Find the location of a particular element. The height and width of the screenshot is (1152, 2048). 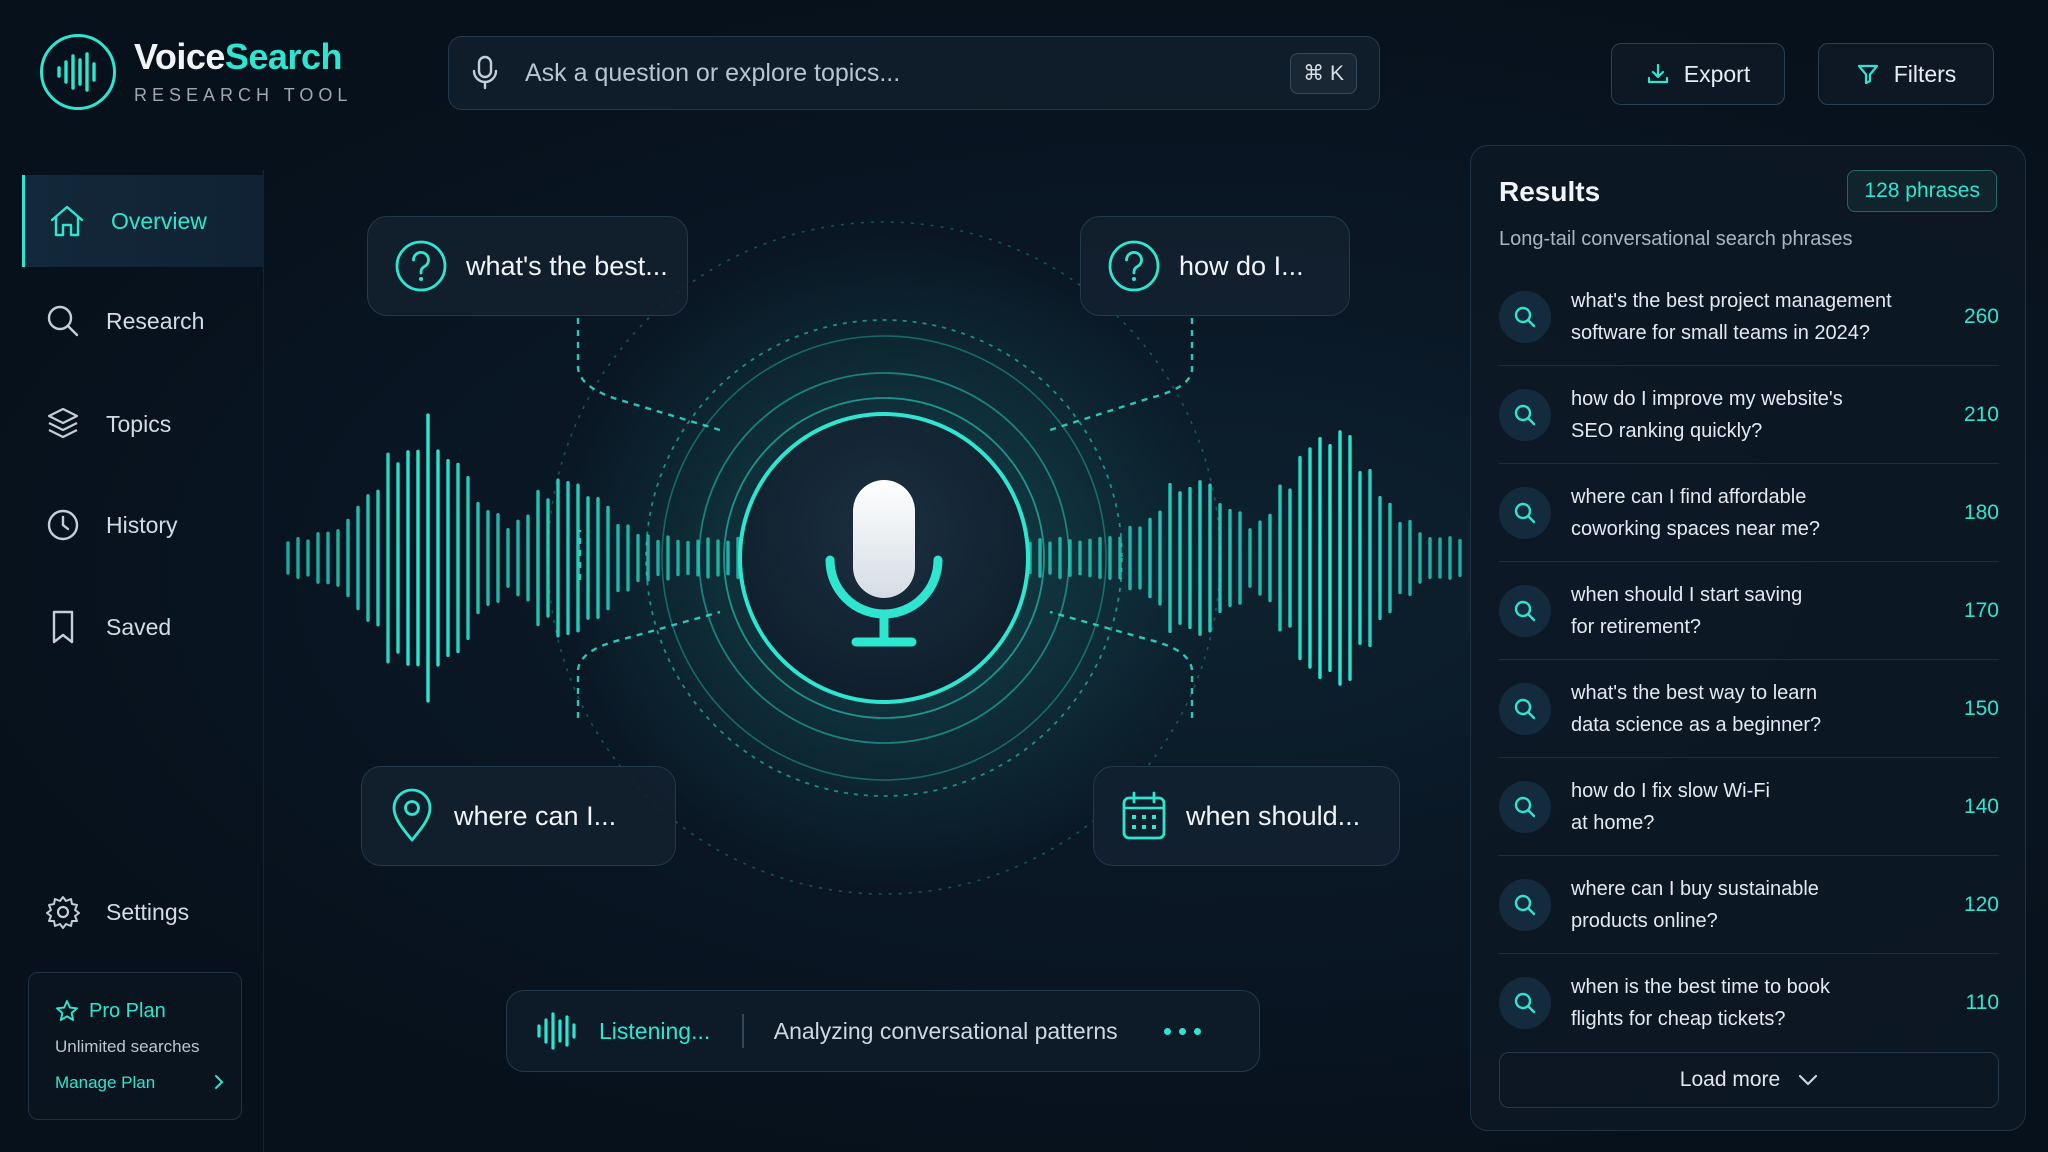

result-phrase-line2: at home? is located at coordinates (1613, 822).